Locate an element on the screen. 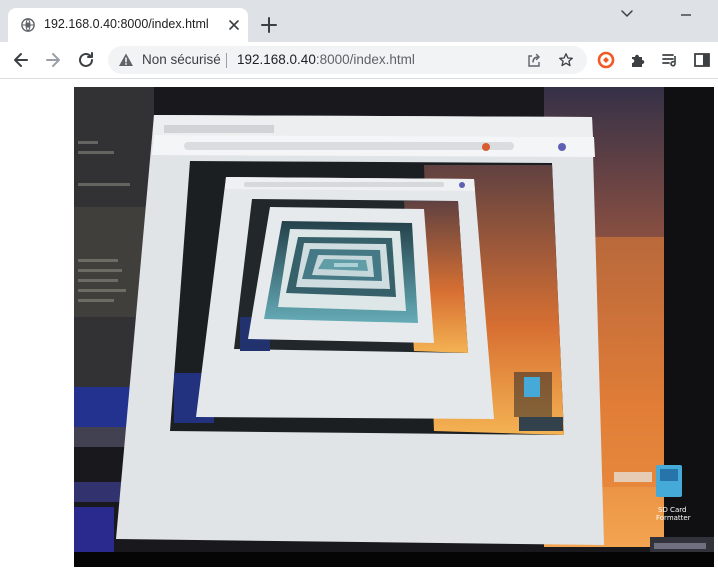  new-tab-button is located at coordinates (269, 25).